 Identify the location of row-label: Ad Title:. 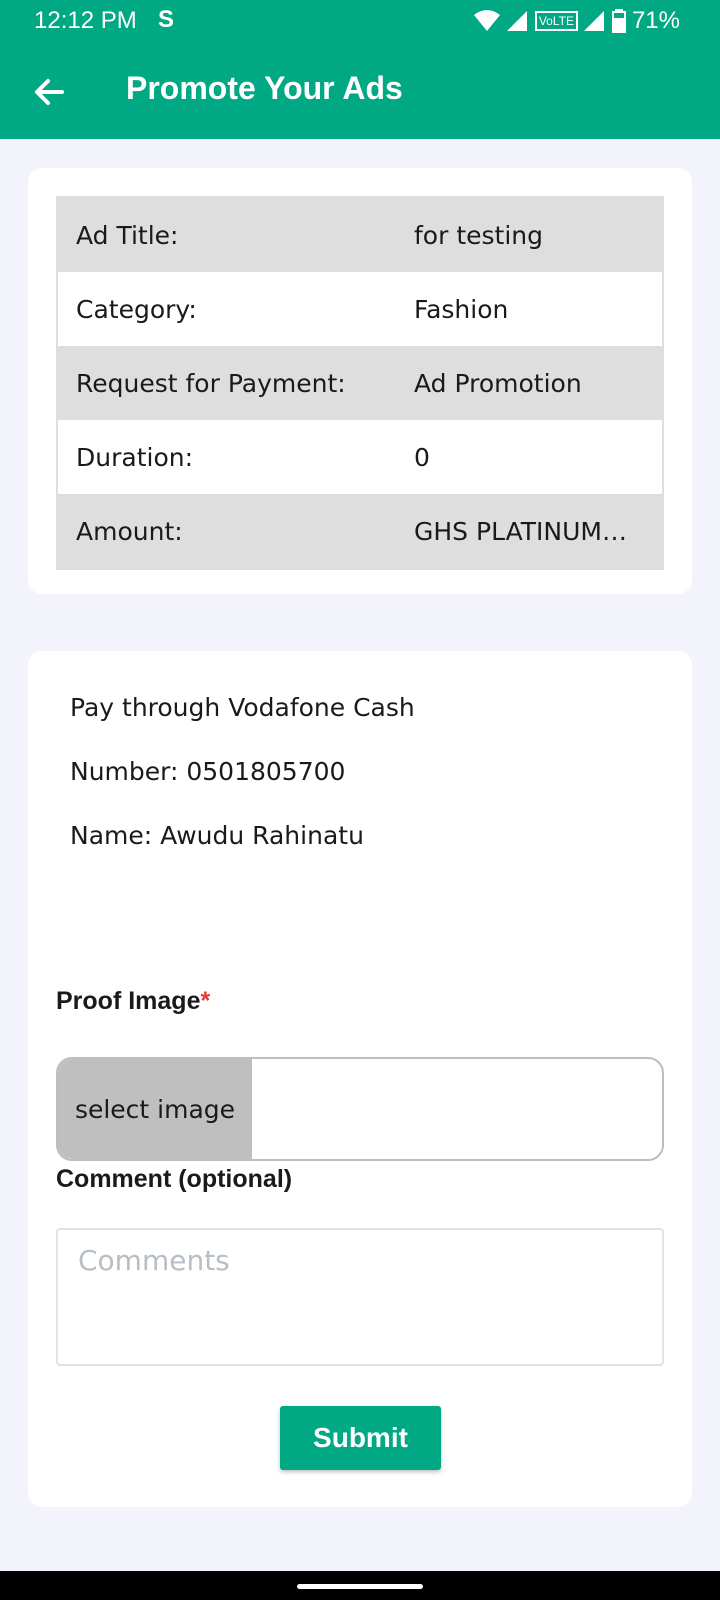
(127, 235).